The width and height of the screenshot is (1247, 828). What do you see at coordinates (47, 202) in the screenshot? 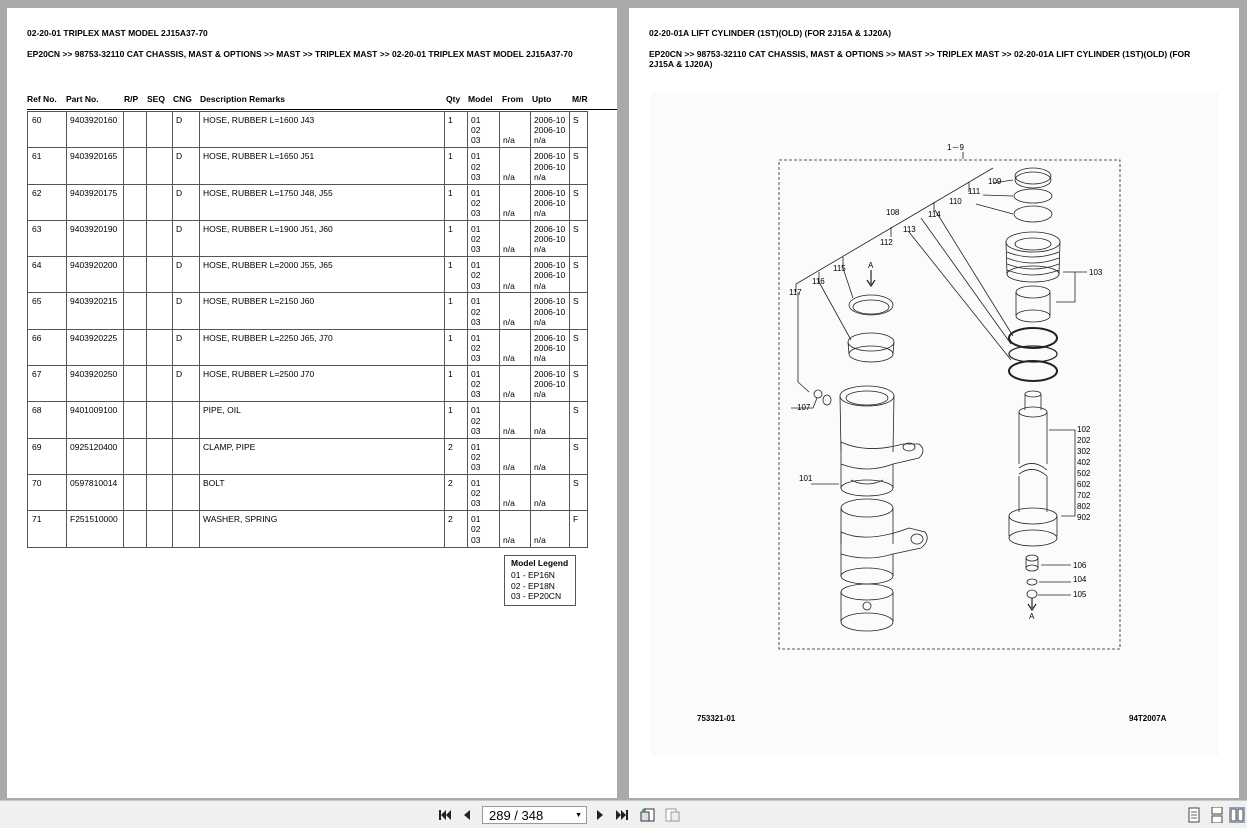
I see `ref-no-cell: 62` at bounding box center [47, 202].